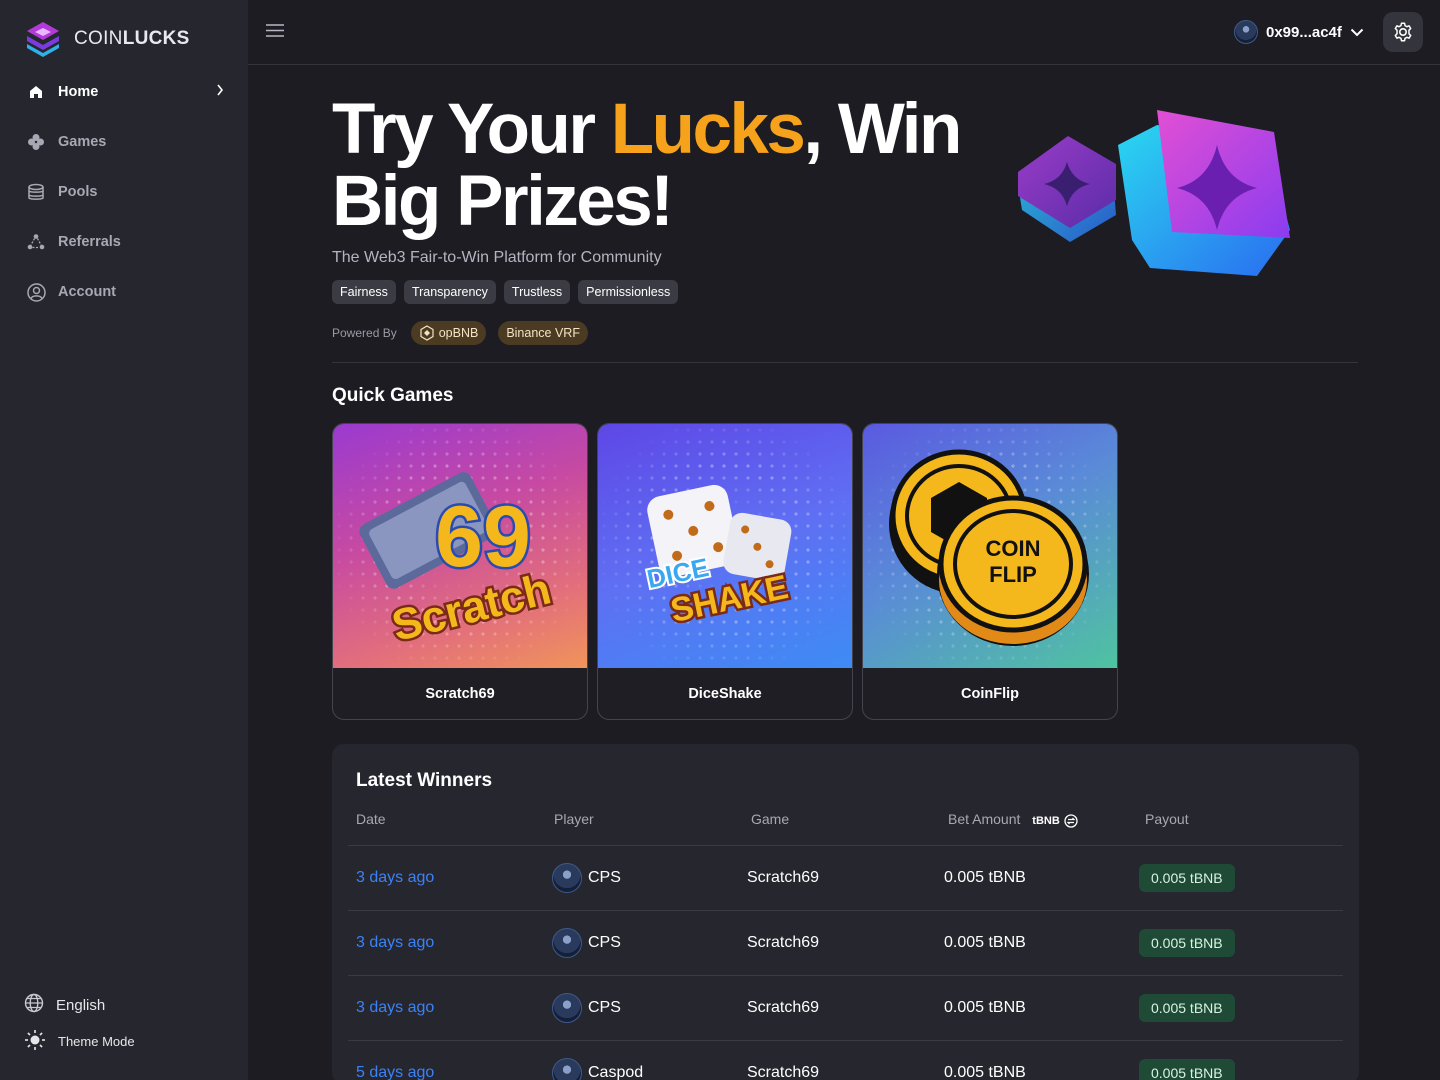 The height and width of the screenshot is (1080, 1440). Describe the element at coordinates (984, 819) in the screenshot. I see `bet-amount-label: Bet Amount` at that location.